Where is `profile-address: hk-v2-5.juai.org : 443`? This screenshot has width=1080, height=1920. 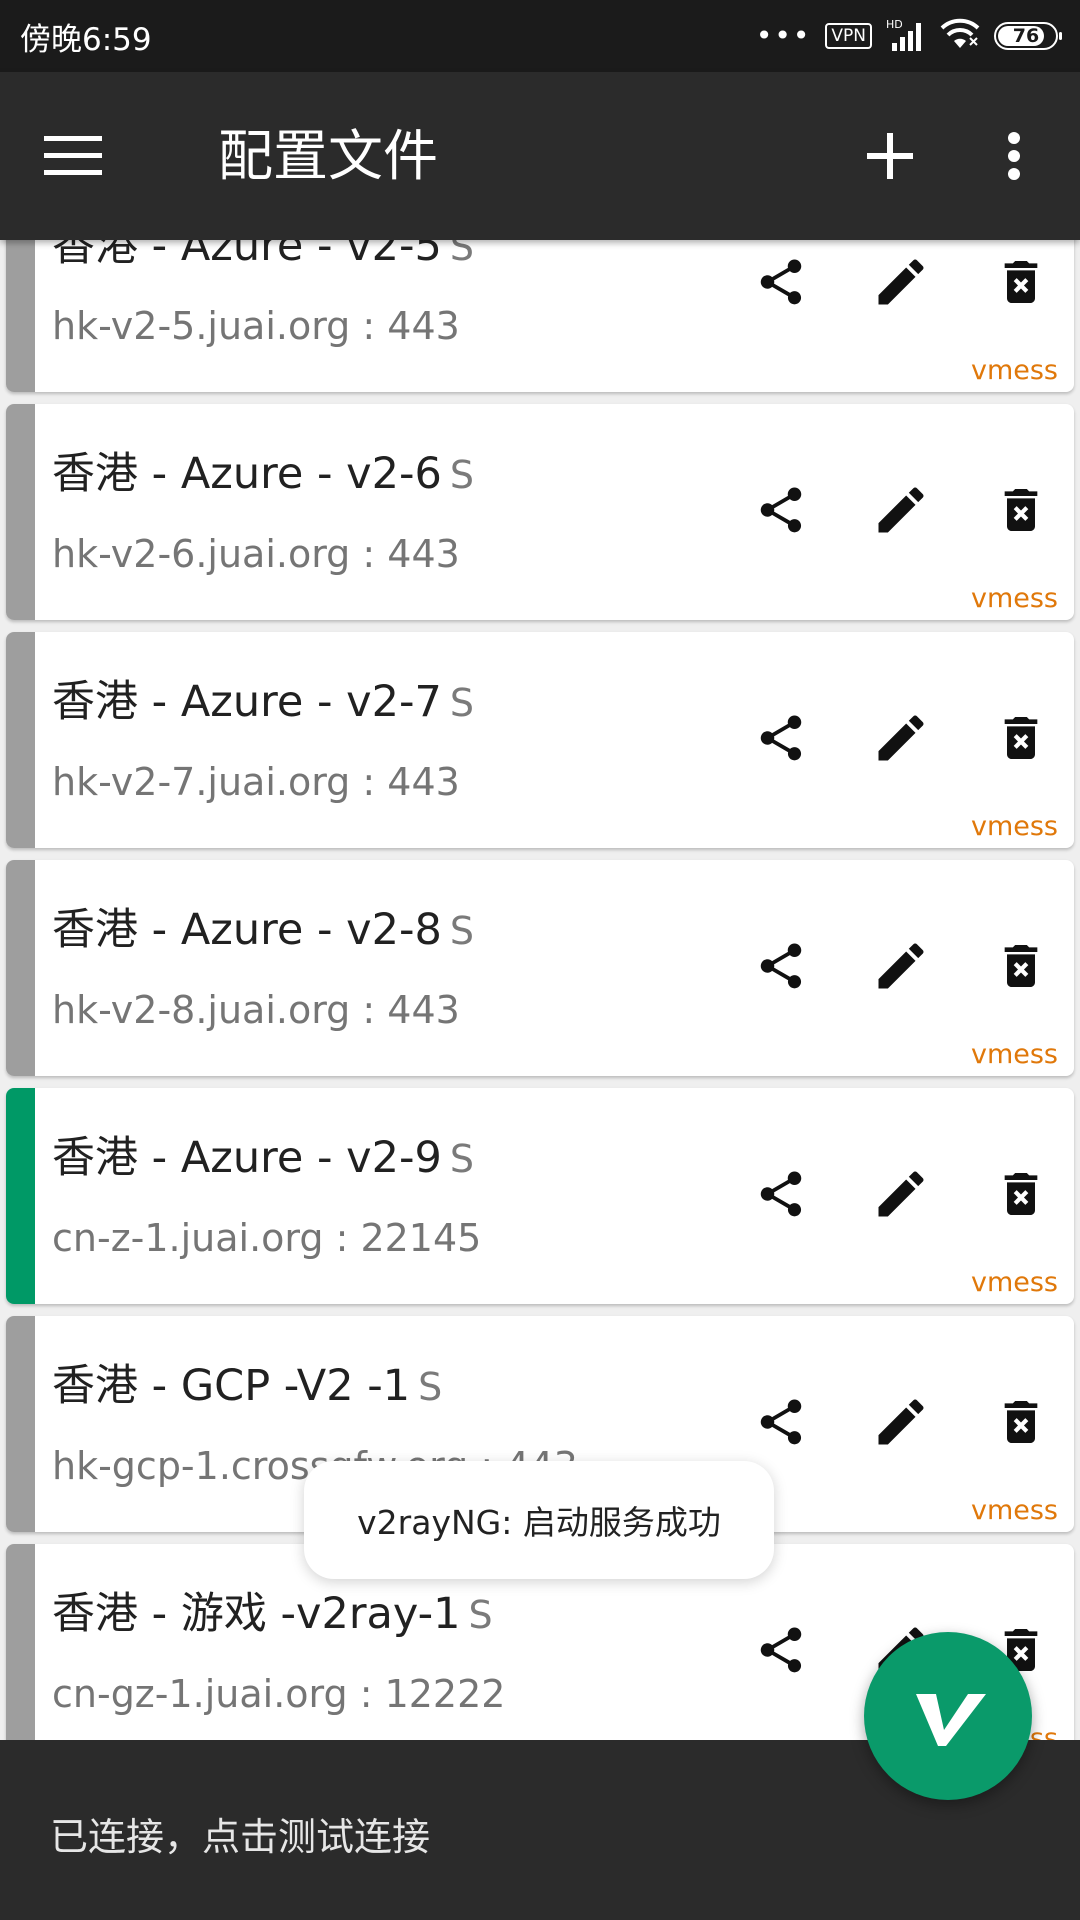 profile-address: hk-v2-5.juai.org : 443 is located at coordinates (256, 326).